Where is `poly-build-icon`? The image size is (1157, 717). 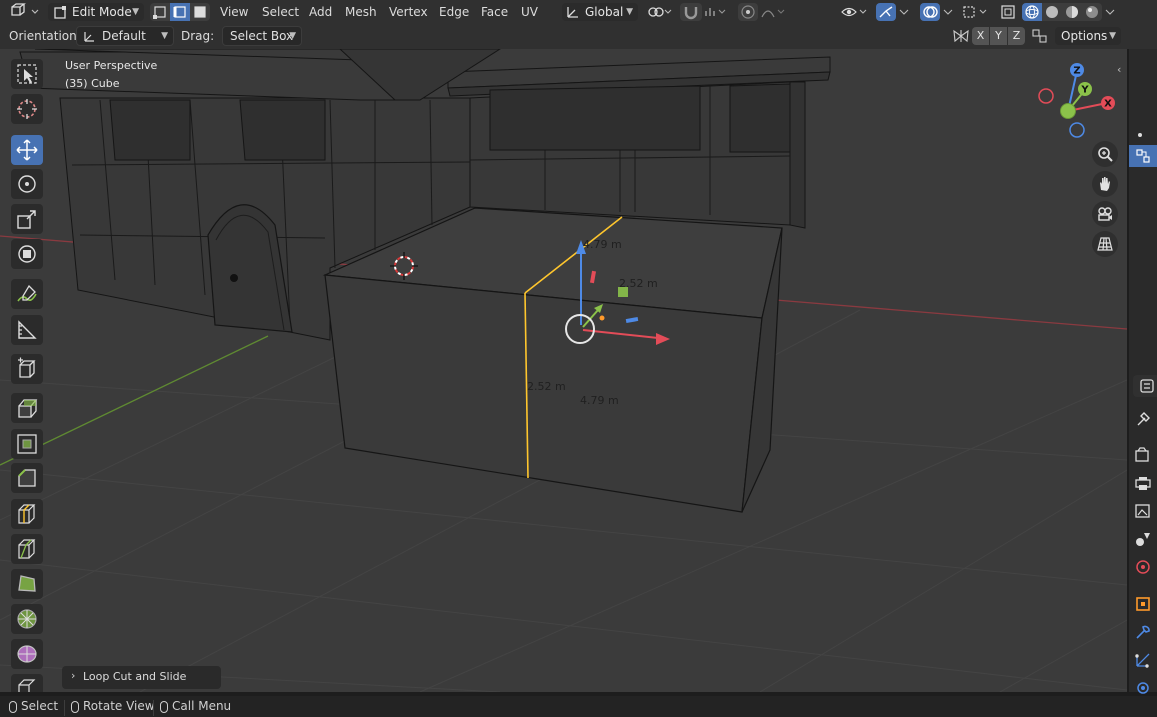 poly-build-icon is located at coordinates (27, 583).